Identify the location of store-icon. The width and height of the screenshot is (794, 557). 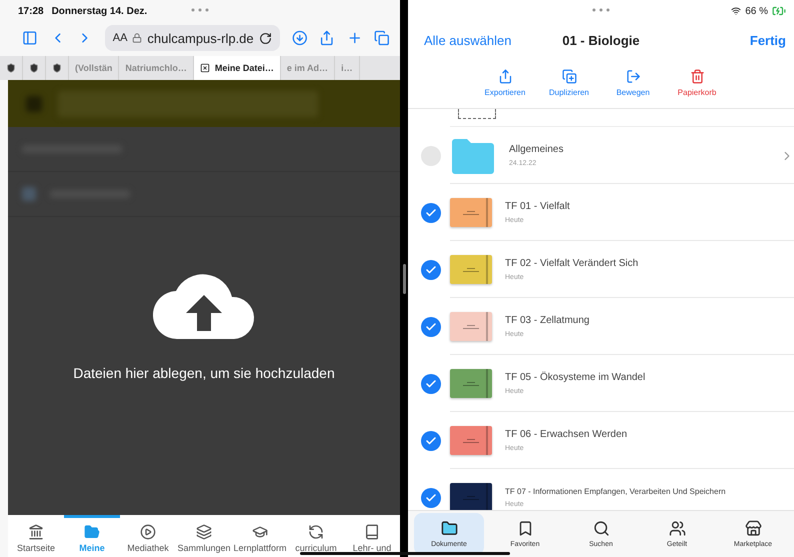
(753, 528).